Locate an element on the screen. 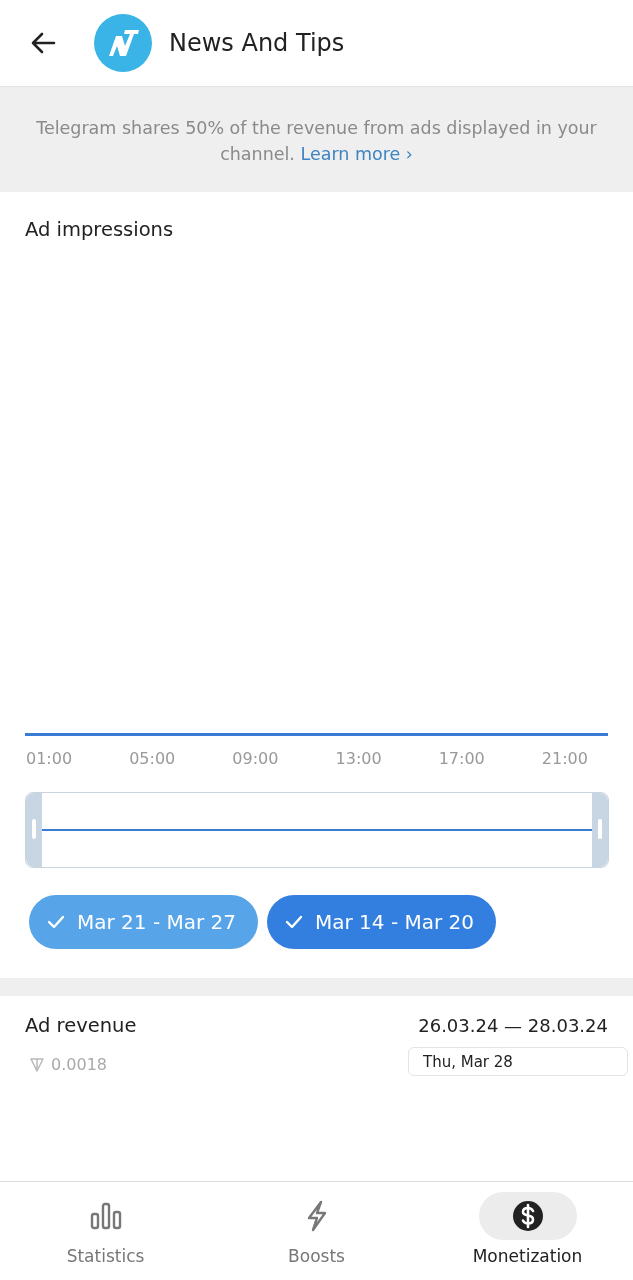  nav-tab: Monetization is located at coordinates (527, 1231).